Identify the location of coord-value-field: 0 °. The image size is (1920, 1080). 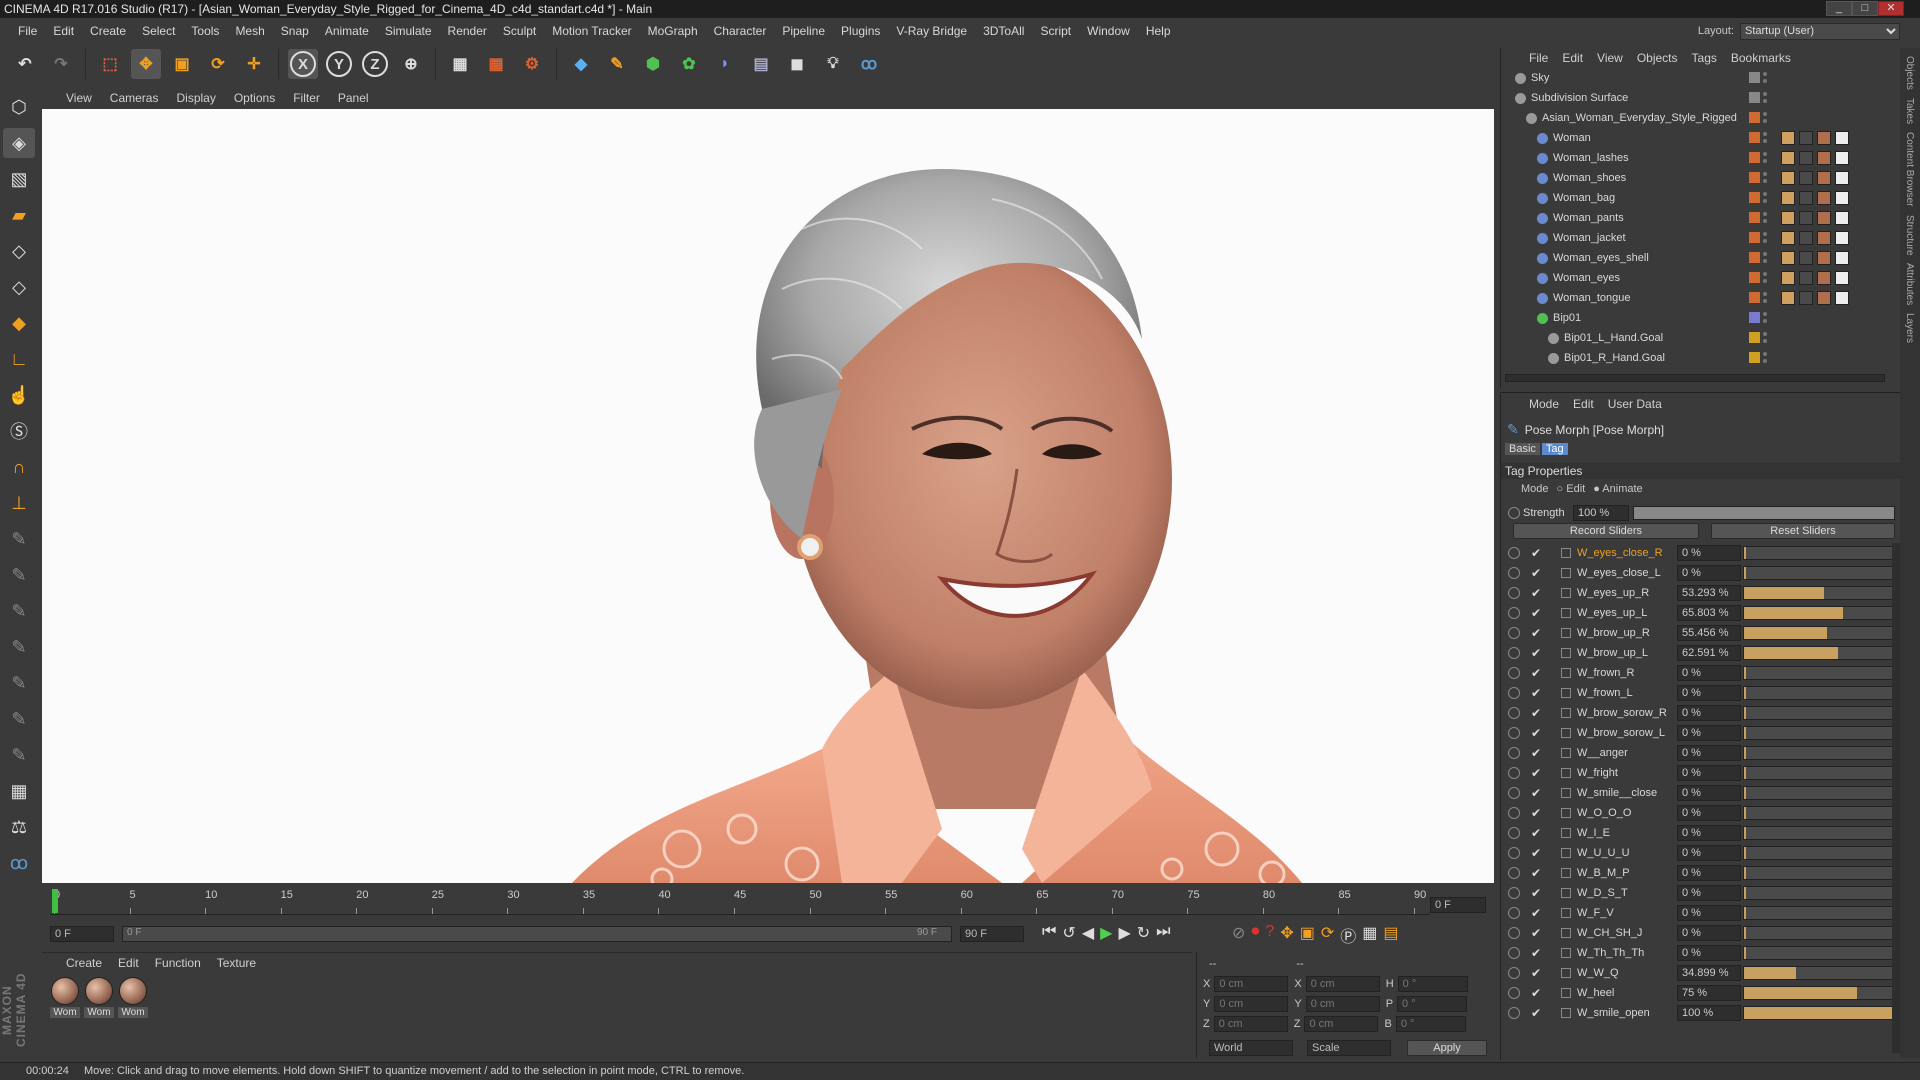
(1432, 984).